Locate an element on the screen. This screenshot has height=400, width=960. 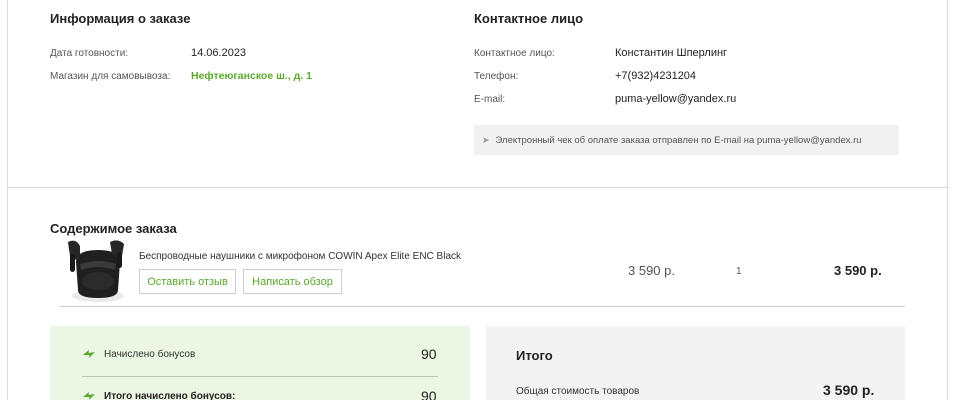
bonus-divider is located at coordinates (260, 376).